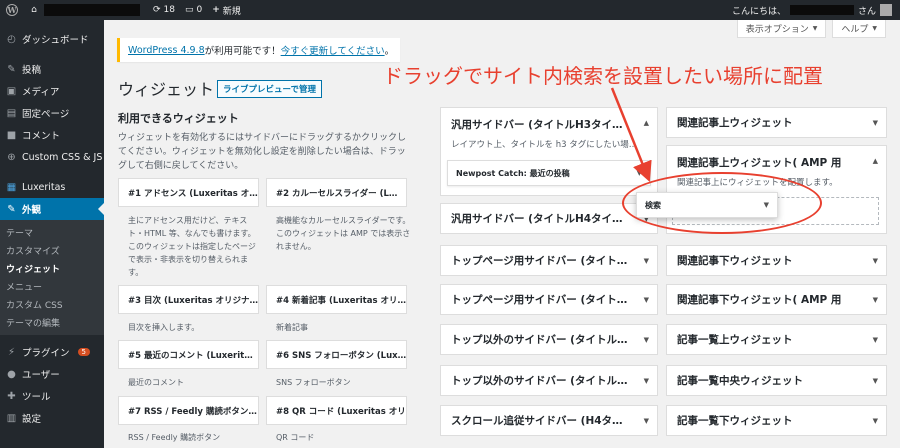  Describe the element at coordinates (631, 134) in the screenshot. I see `annotation-arrow` at that location.